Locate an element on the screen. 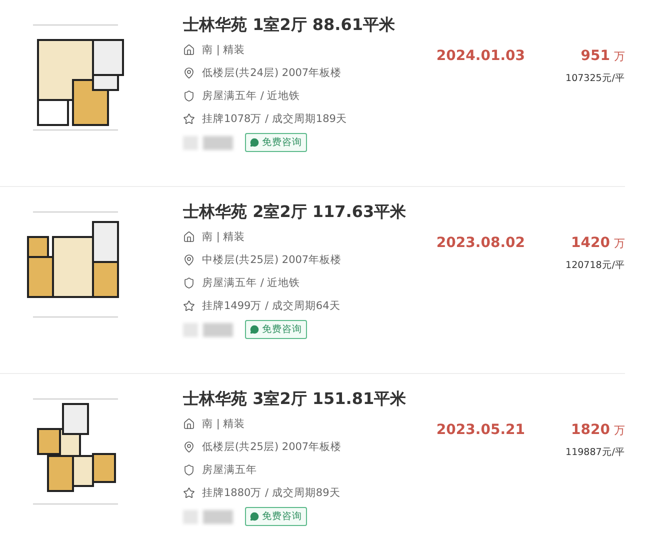  floor-text: 低楼层(共25层) 2007年板楼 is located at coordinates (272, 447).